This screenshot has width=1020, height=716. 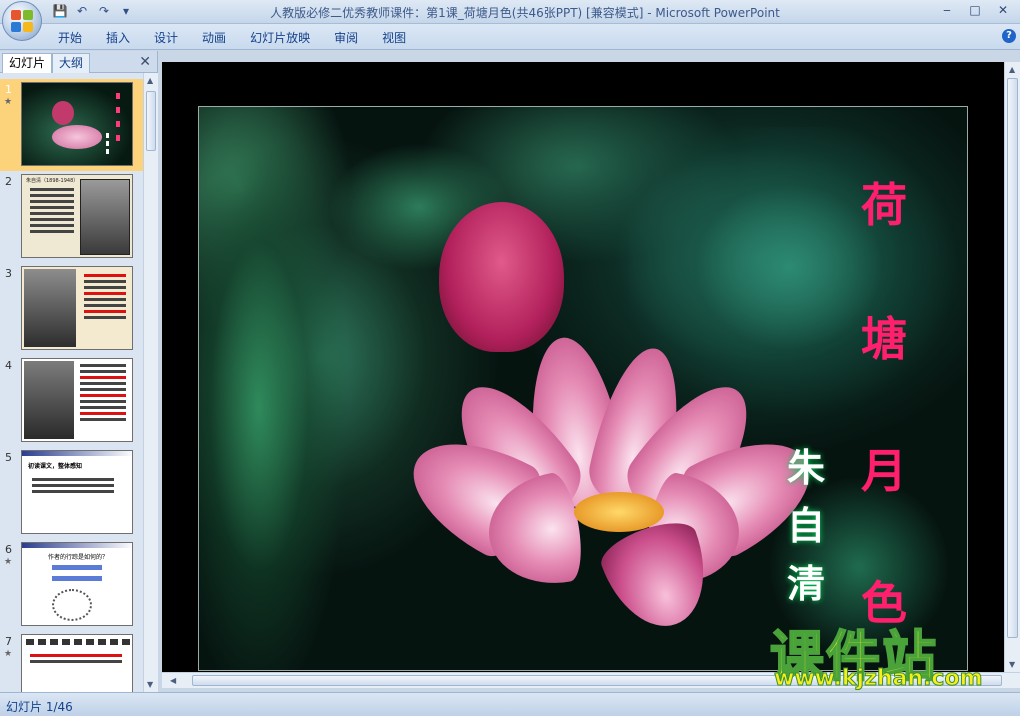 I want to click on slide-counter: 幻灯片 1/46, so click(x=39, y=707).